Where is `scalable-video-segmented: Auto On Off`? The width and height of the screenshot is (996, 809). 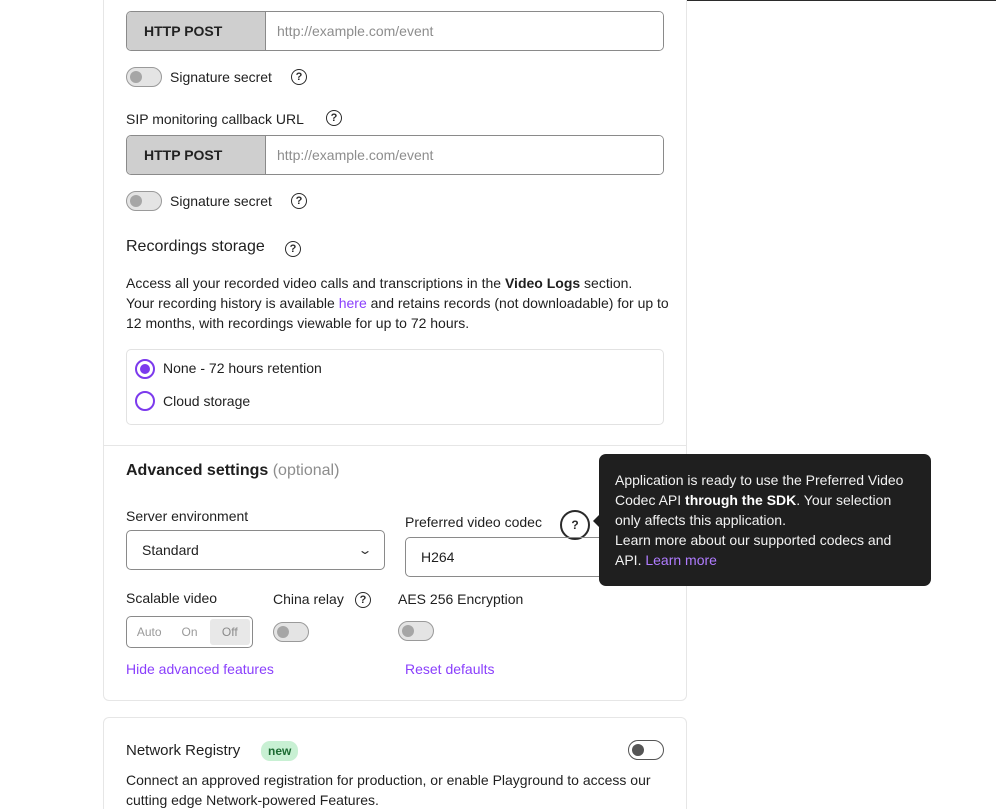 scalable-video-segmented: Auto On Off is located at coordinates (189, 632).